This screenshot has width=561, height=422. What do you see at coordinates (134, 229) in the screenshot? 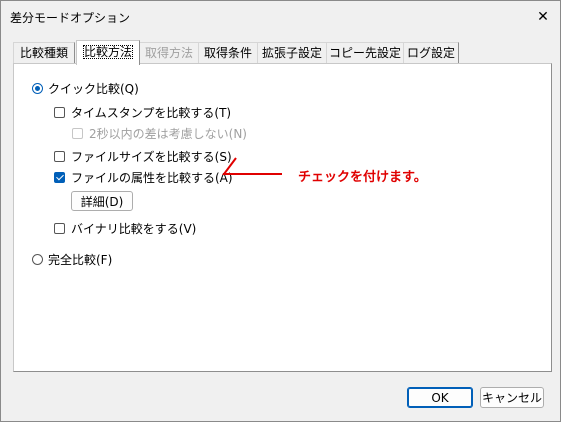
I see `binary-compare-label: バイナリ比較をする(V)` at bounding box center [134, 229].